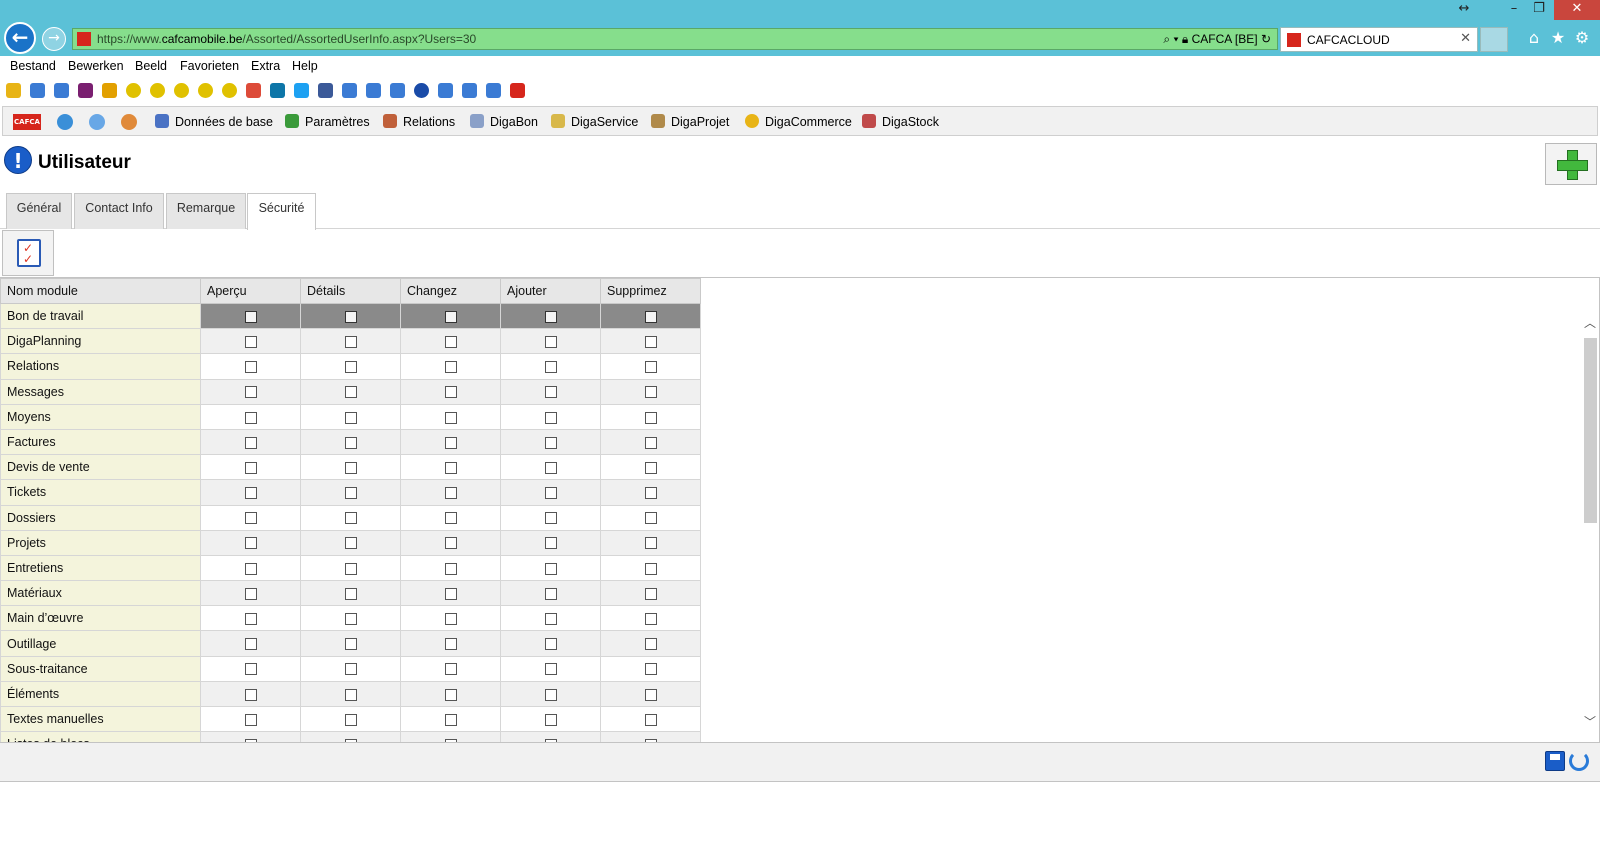 The height and width of the screenshot is (860, 1600). I want to click on menu-bestand: Bestand, so click(33, 66).